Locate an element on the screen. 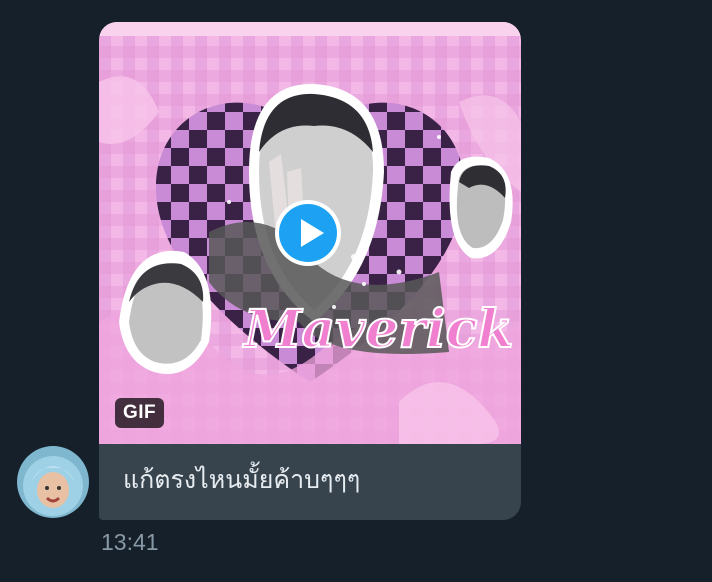 The height and width of the screenshot is (582, 712). message-timestamp: 13:41 is located at coordinates (130, 542).